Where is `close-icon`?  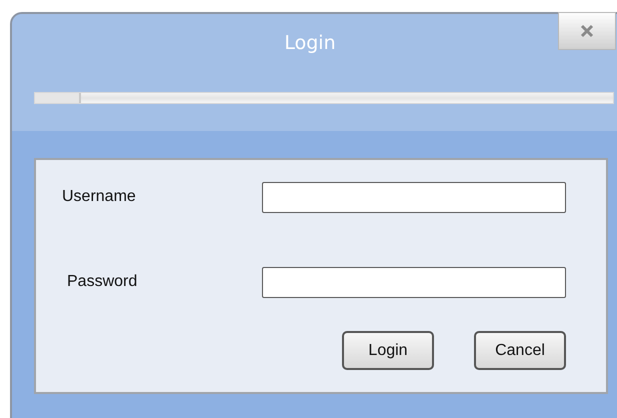 close-icon is located at coordinates (587, 31).